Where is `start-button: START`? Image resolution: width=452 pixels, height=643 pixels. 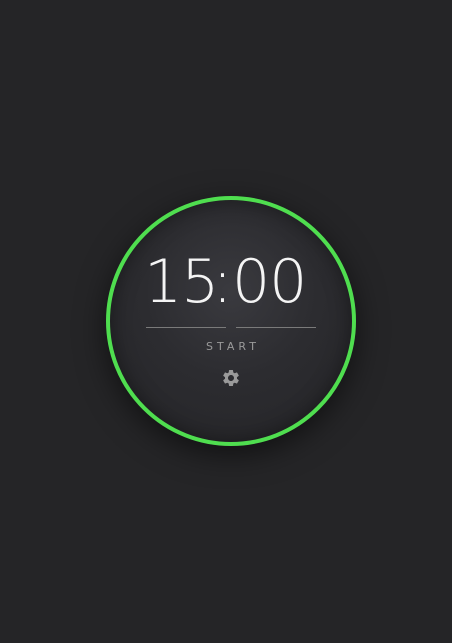
start-button: START is located at coordinates (231, 346).